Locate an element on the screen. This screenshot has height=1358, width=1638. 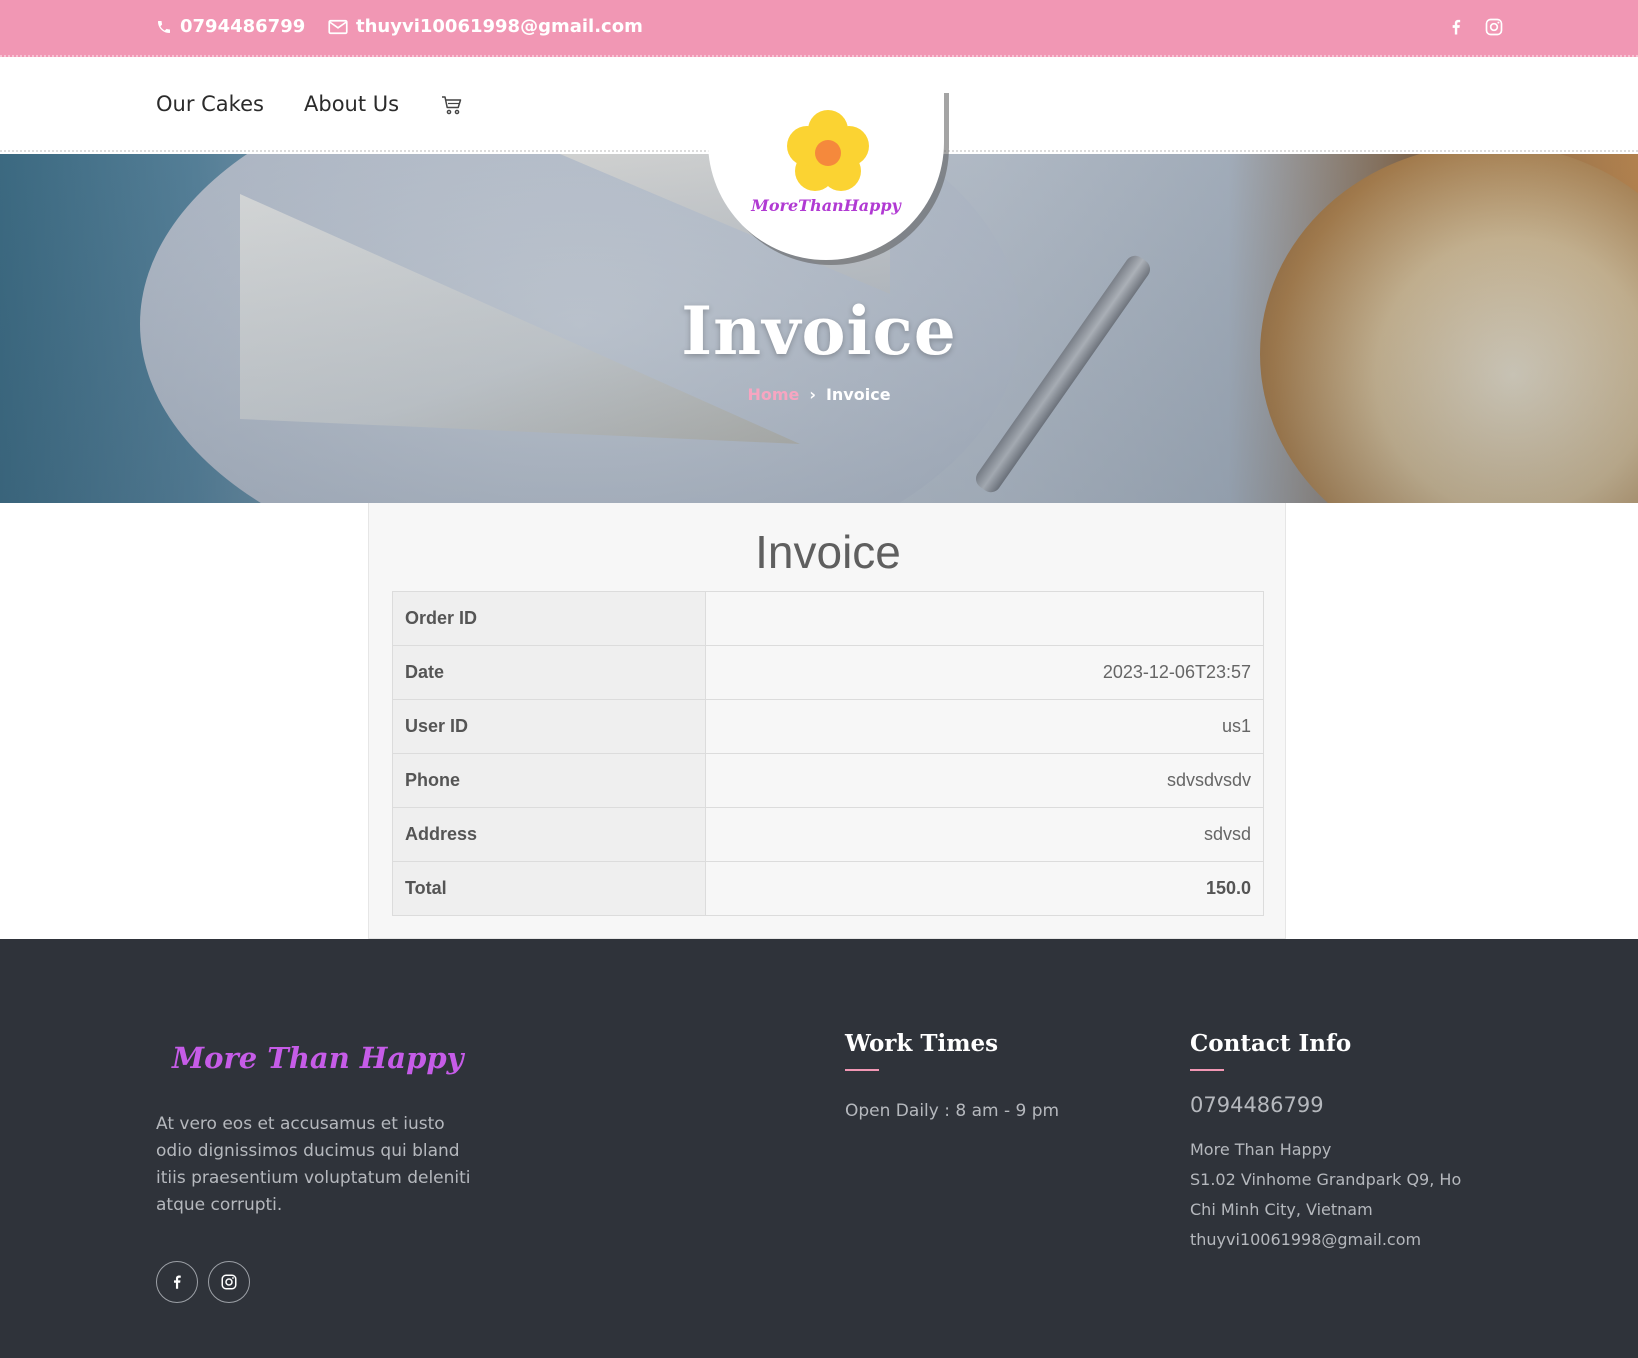
table-row: Total 150.0 is located at coordinates (828, 888).